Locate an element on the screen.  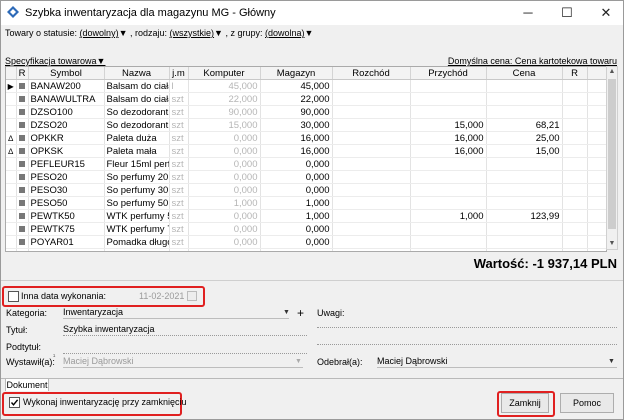
table-row: PEFLEUR15 Fleur 15ml perfu szt 0,000 0,000 is located at coordinates (306, 164).